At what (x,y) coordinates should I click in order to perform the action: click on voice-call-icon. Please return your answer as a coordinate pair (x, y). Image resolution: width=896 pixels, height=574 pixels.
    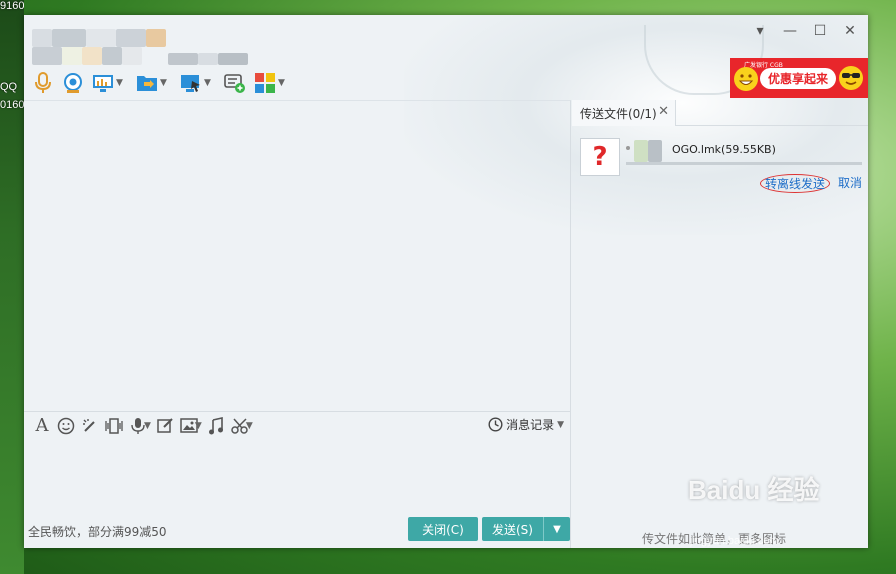
    Looking at the image, I should click on (43, 83).